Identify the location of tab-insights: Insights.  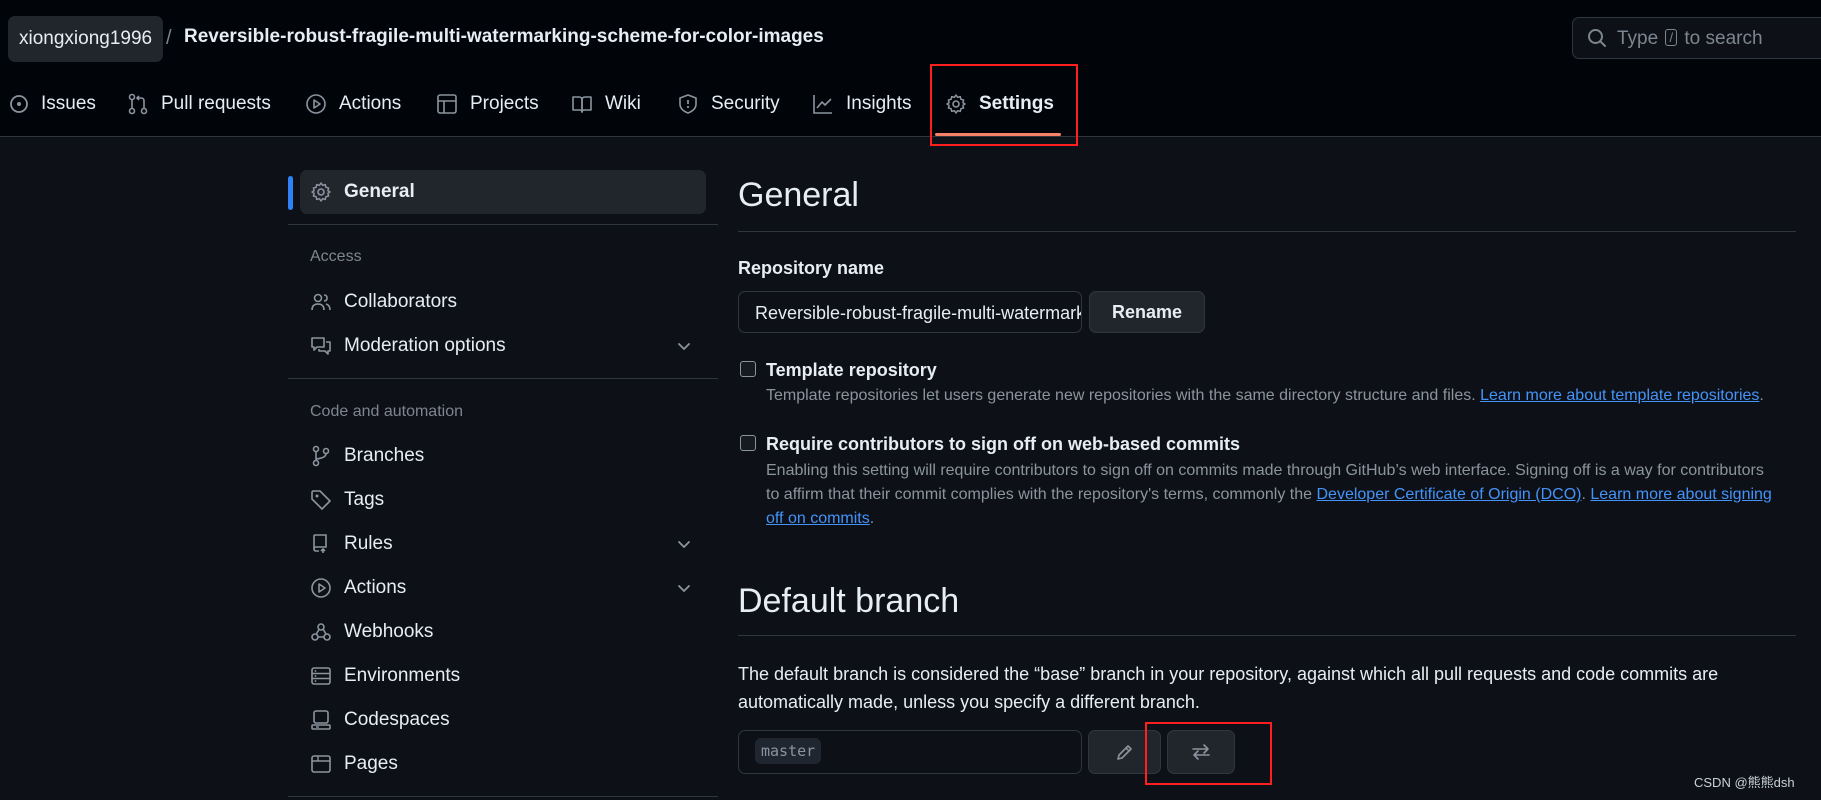
(861, 104).